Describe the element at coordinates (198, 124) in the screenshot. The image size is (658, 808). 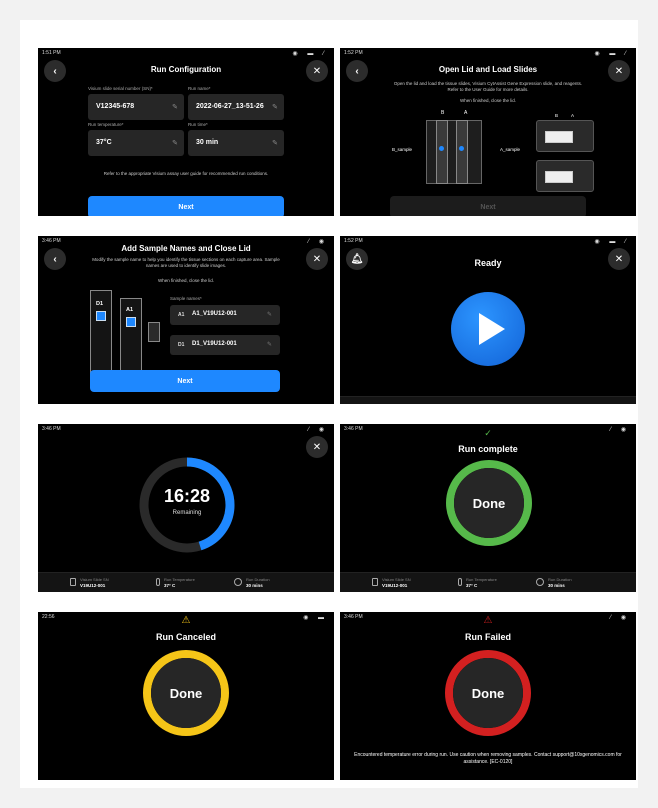
I see `field-label: Run time*` at that location.